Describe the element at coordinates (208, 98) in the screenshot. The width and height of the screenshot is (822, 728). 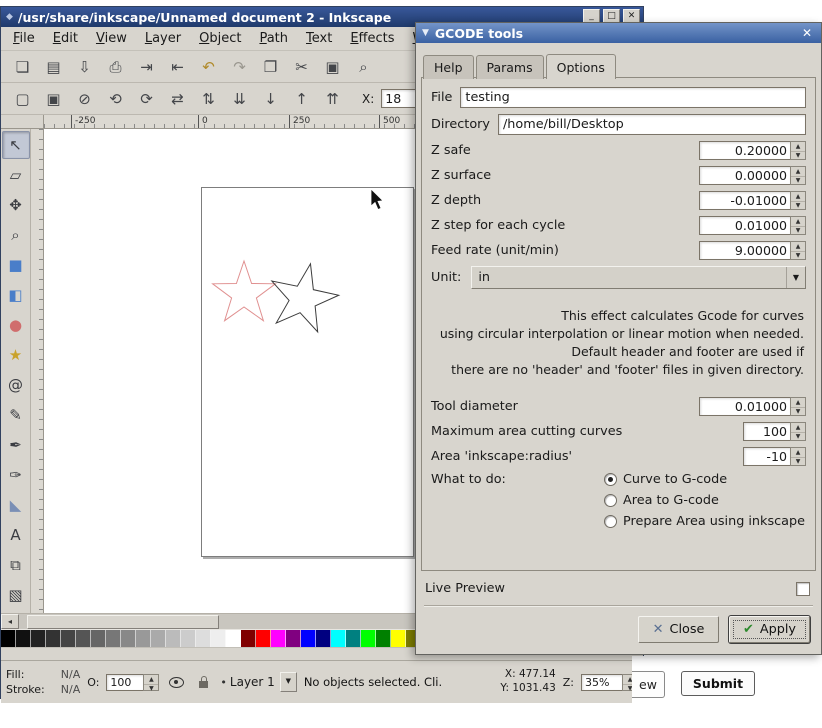
I see `flip-vertical-button: ⇅` at that location.